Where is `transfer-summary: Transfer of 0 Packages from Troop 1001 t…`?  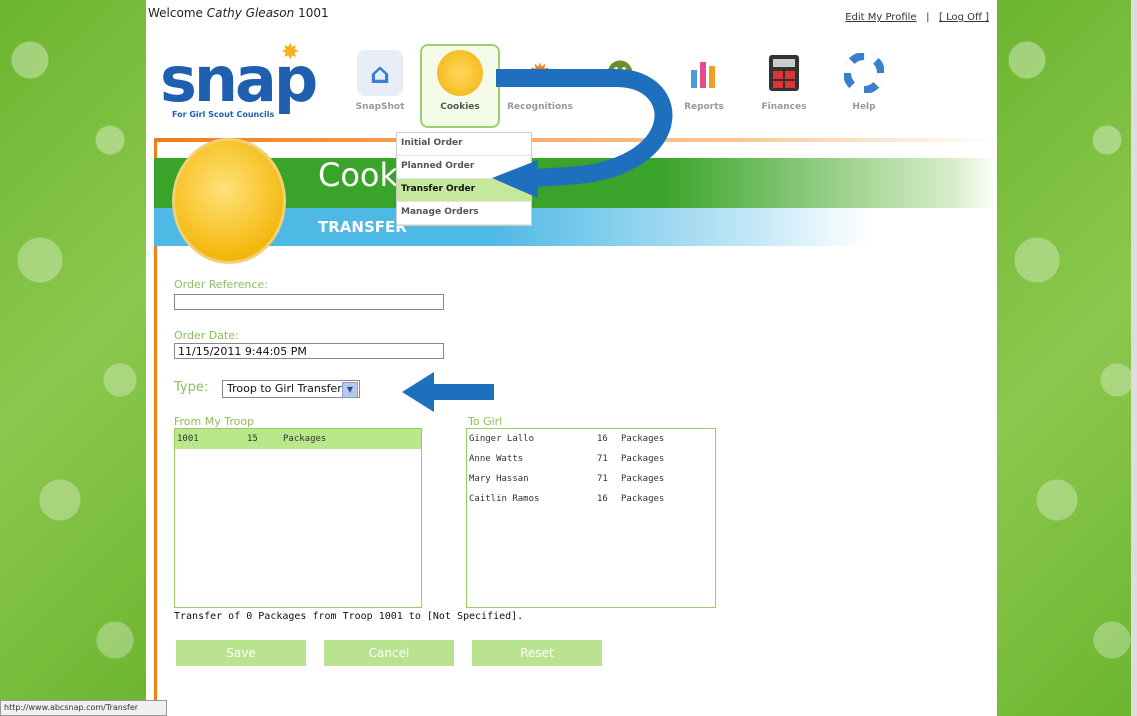 transfer-summary: Transfer of 0 Packages from Troop 1001 t… is located at coordinates (349, 616).